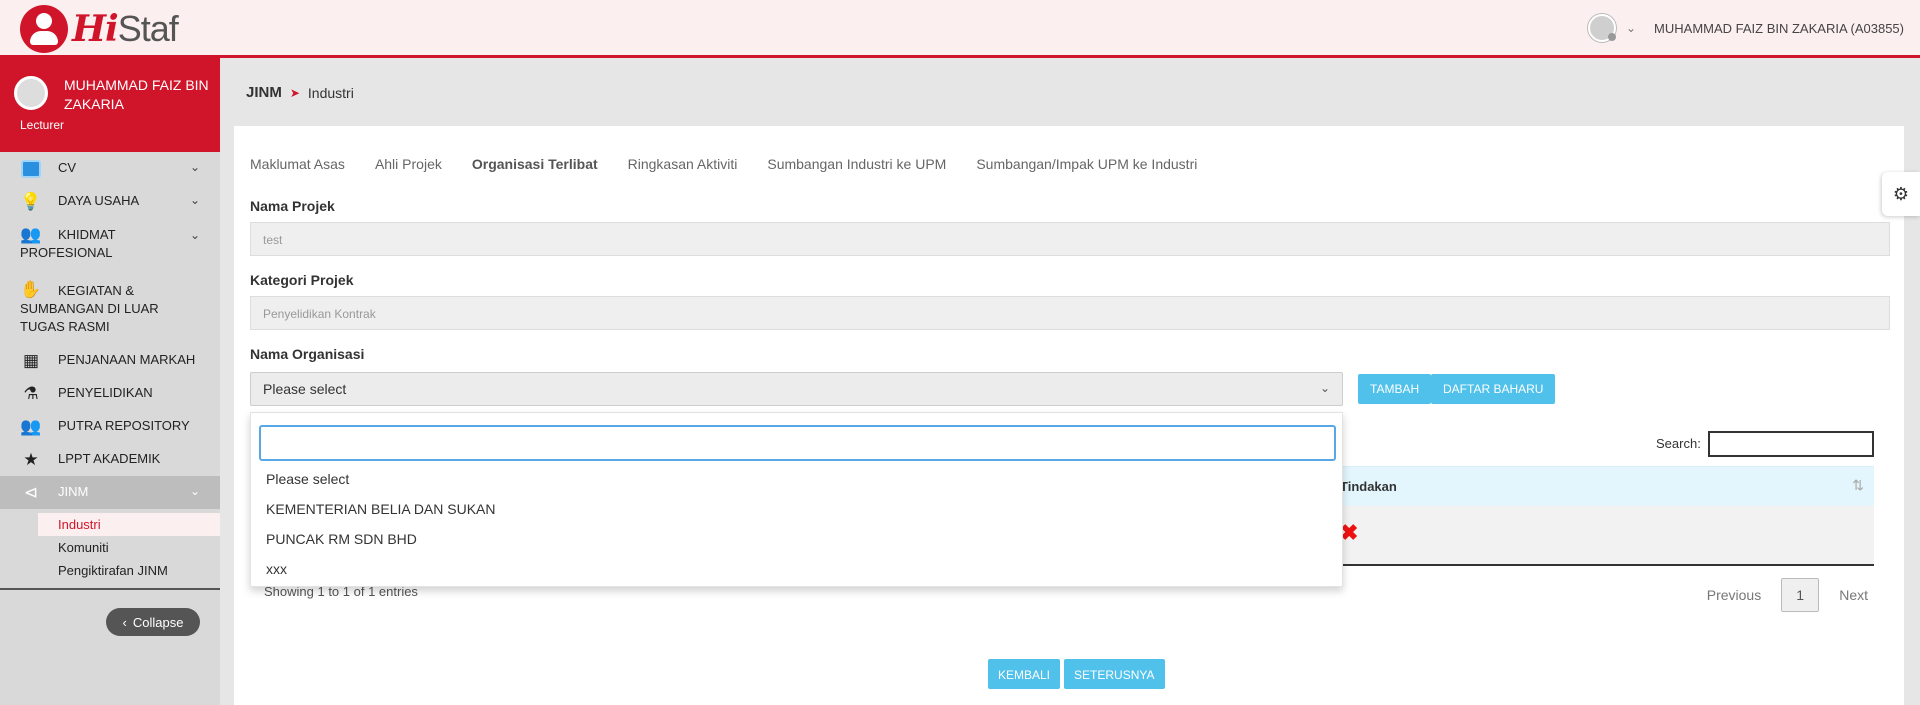 The image size is (1920, 705). What do you see at coordinates (124, 622) in the screenshot?
I see `chevron-left-icon: ‹` at bounding box center [124, 622].